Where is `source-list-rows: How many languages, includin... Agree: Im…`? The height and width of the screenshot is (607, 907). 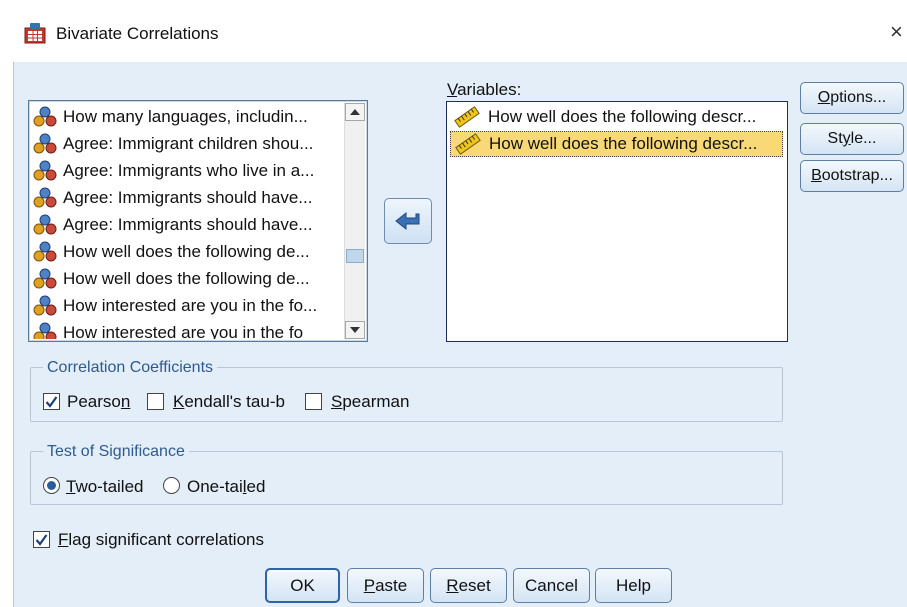 source-list-rows: How many languages, includin... Agree: Im… is located at coordinates (187, 221).